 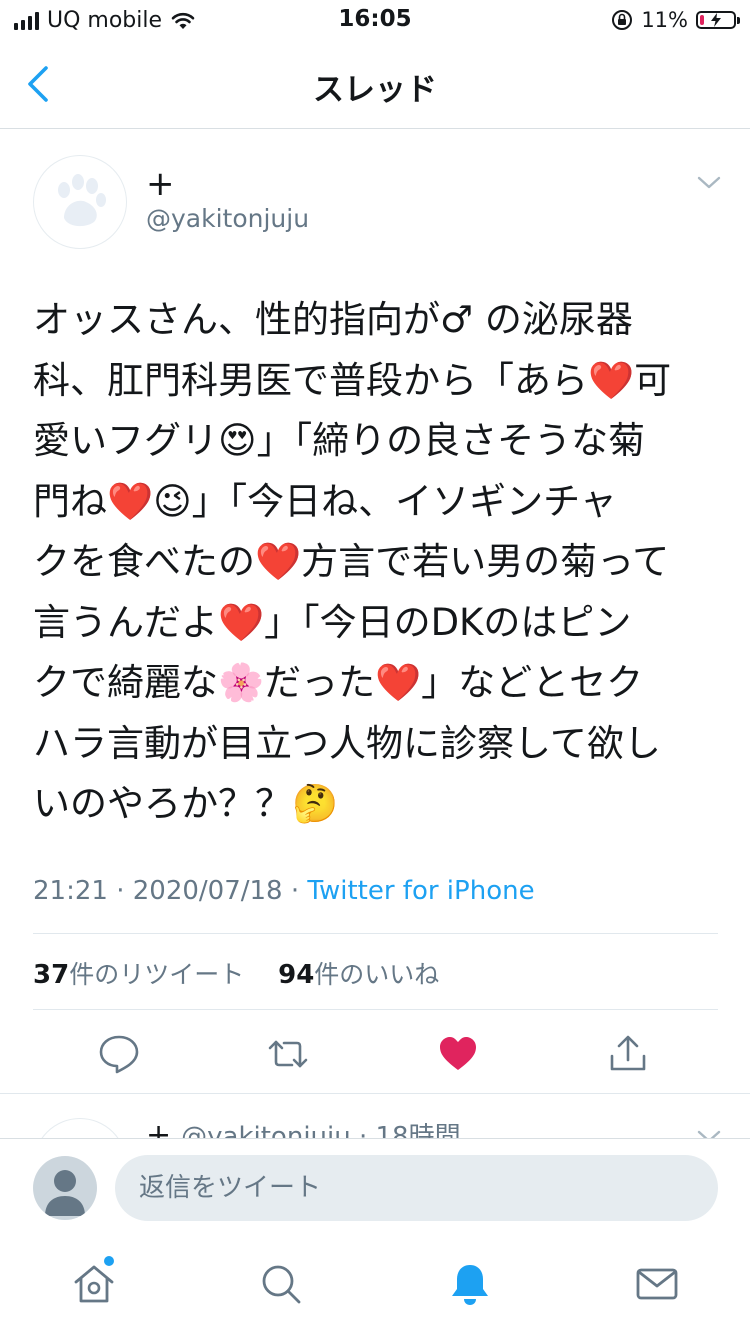 What do you see at coordinates (70, 891) in the screenshot?
I see `tweet-time: 21:21` at bounding box center [70, 891].